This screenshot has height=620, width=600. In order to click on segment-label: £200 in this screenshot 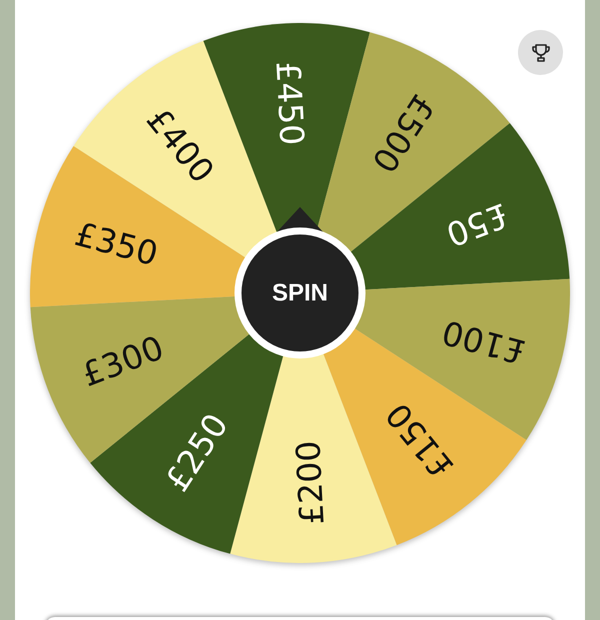, I will do `click(310, 483)`.